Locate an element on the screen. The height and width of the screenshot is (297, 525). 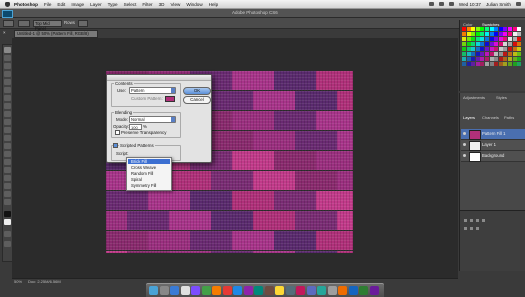
script-option-brick-fill: Brick Fill is located at coordinates (149, 161).